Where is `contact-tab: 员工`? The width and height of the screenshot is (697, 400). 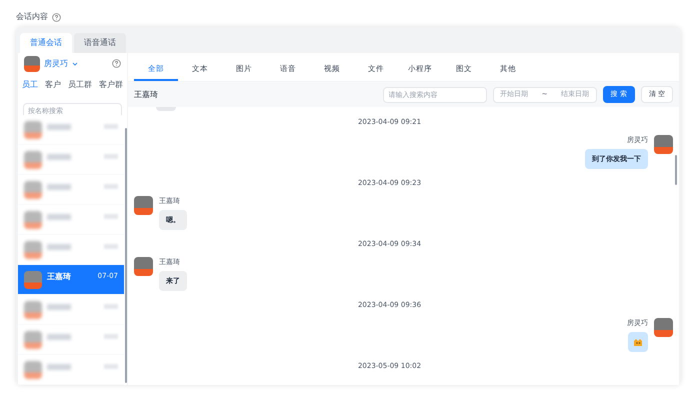
contact-tab: 员工 is located at coordinates (30, 85).